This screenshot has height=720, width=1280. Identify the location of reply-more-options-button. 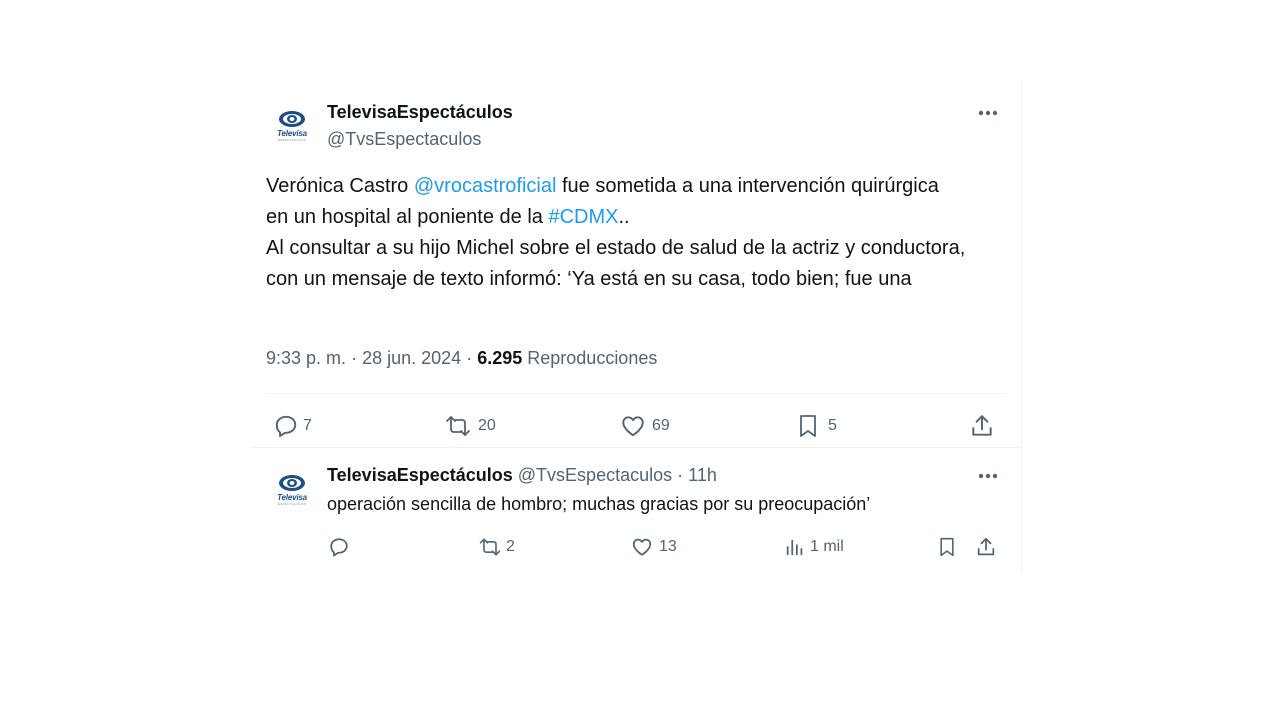
(988, 476).